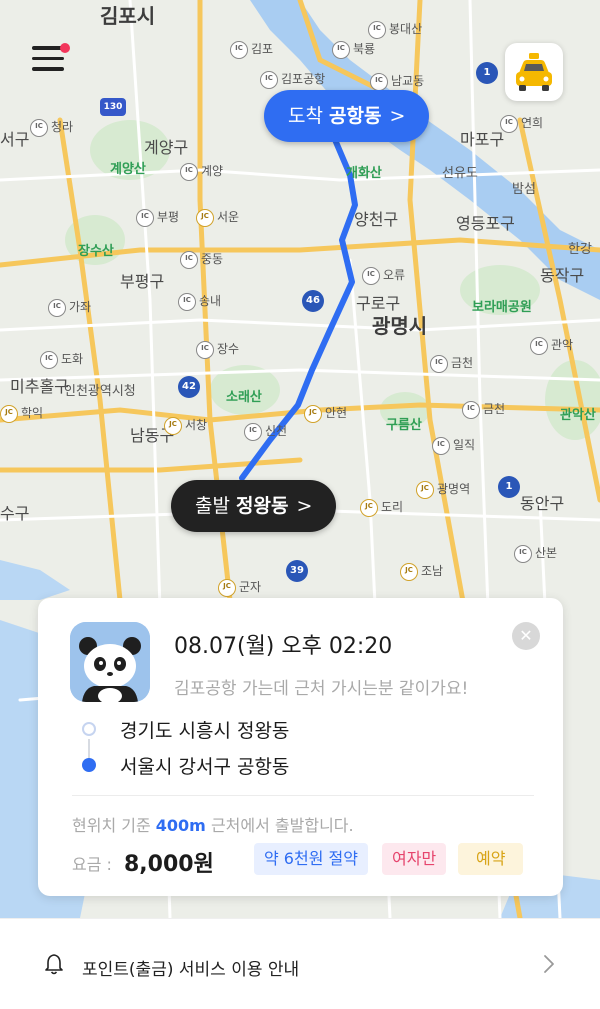  Describe the element at coordinates (578, 415) in the screenshot. I see `park-gwanaksan: 관악산` at that location.